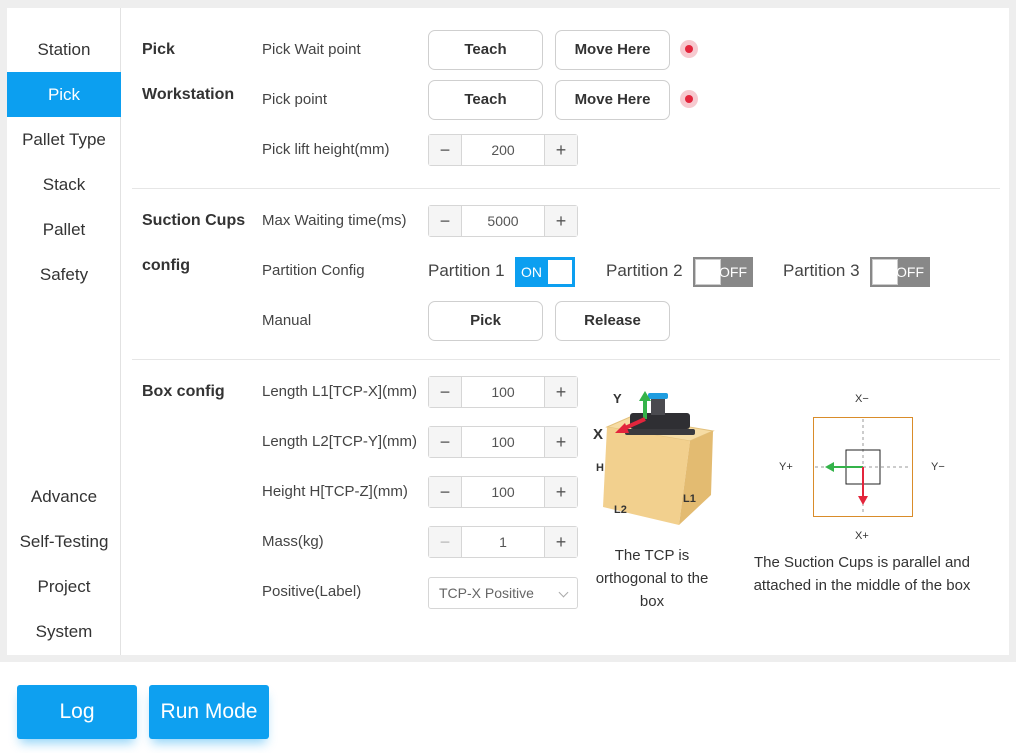  Describe the element at coordinates (563, 592) in the screenshot. I see `chevron-down-icon` at that location.